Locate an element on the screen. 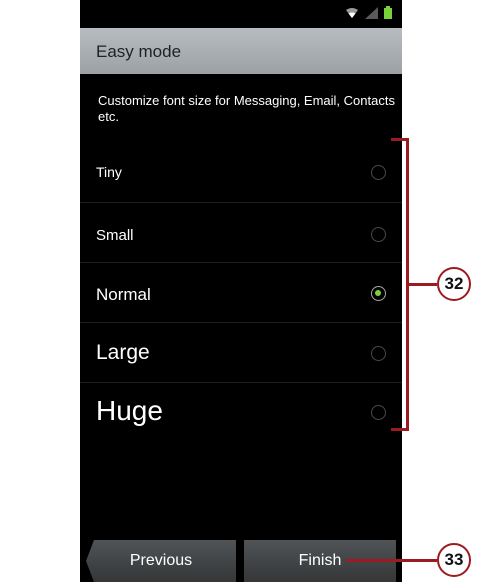 The height and width of the screenshot is (582, 482). option-label: Huge is located at coordinates (129, 410).